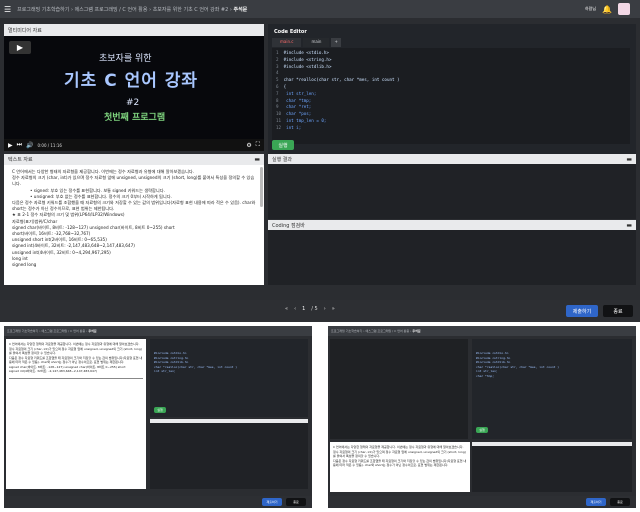 The width and height of the screenshot is (640, 512). Describe the element at coordinates (336, 42) in the screenshot. I see `add-tab-icon: +` at that location.